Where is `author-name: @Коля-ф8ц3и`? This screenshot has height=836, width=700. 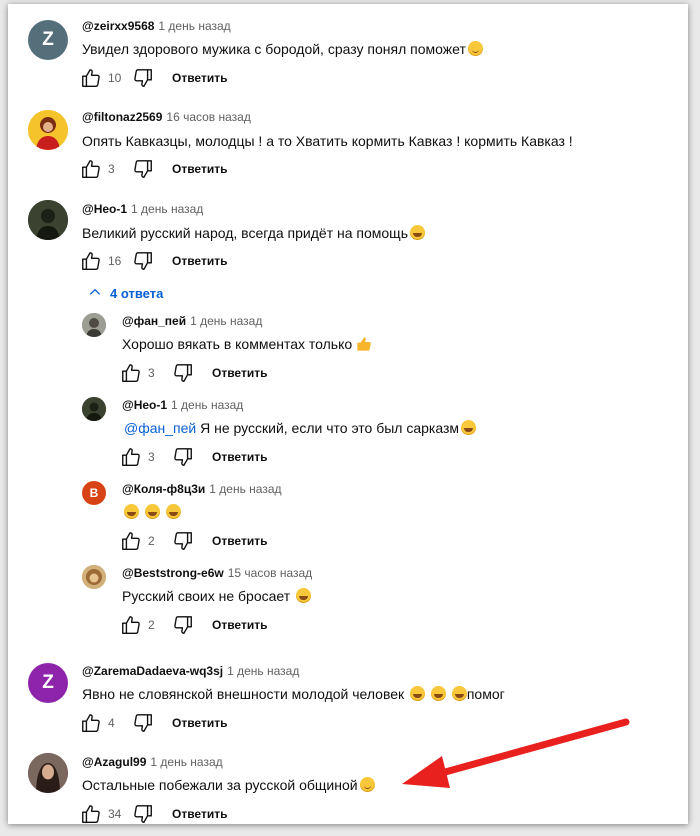 author-name: @Коля-ф8ц3и is located at coordinates (163, 489).